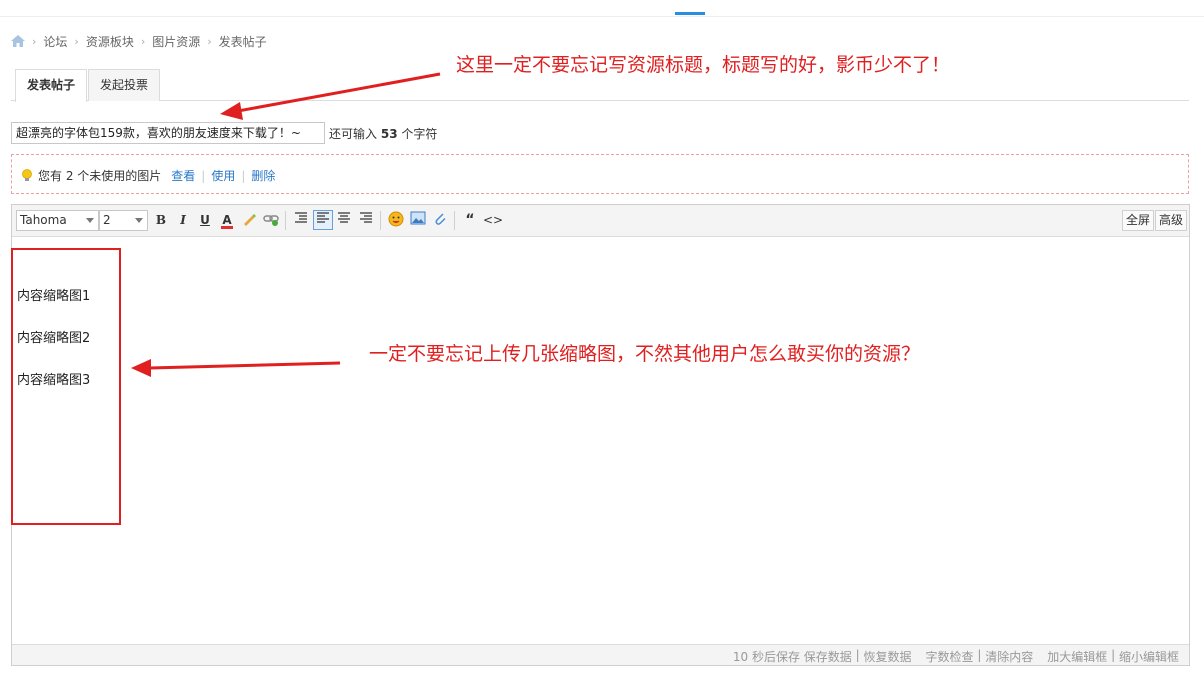 Image resolution: width=1204 pixels, height=674 pixels. What do you see at coordinates (183, 220) in the screenshot?
I see `italic-button: I` at bounding box center [183, 220].